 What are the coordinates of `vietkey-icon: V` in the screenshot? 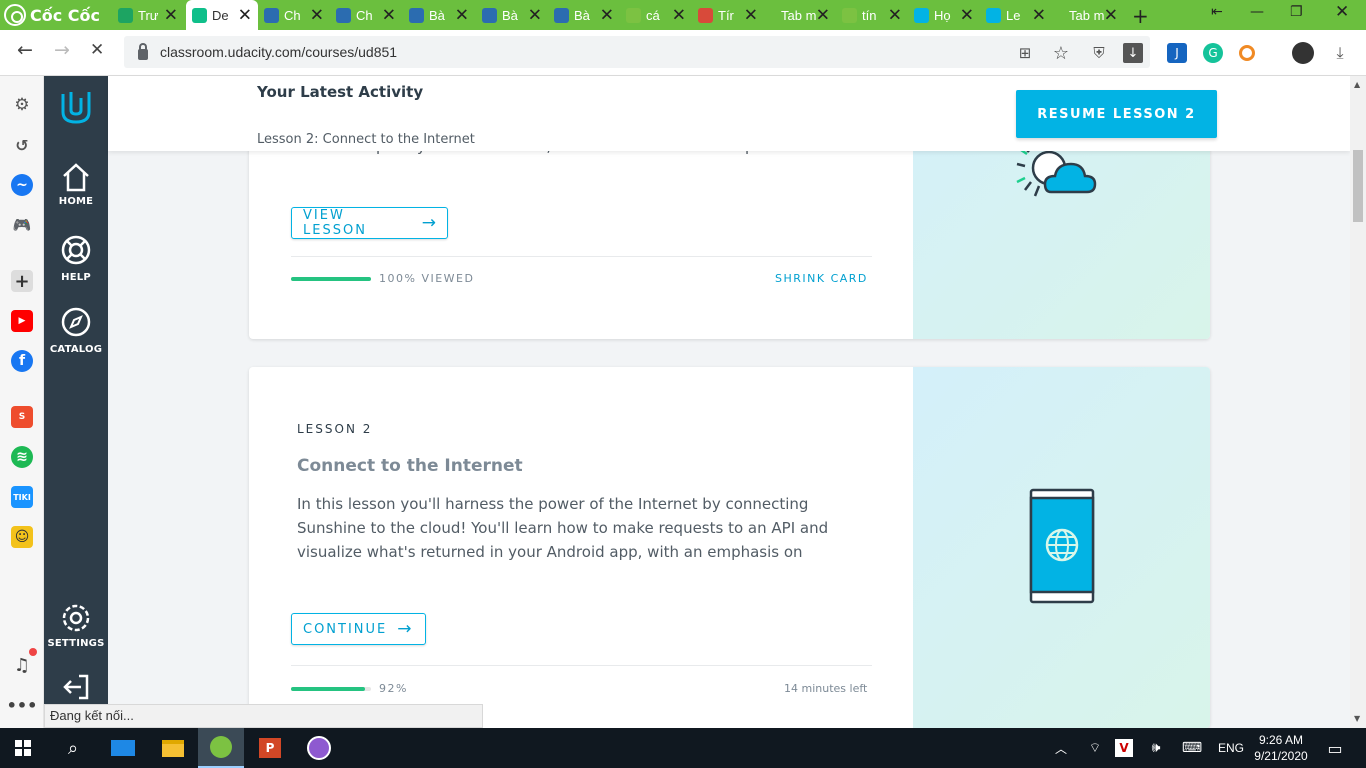 It's located at (1124, 748).